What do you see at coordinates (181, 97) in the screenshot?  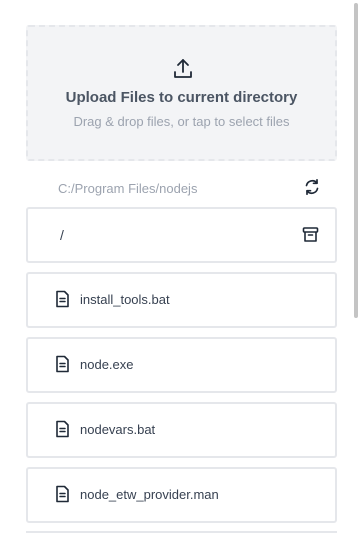 I see `upload-title: Upload Files to current directory` at bounding box center [181, 97].